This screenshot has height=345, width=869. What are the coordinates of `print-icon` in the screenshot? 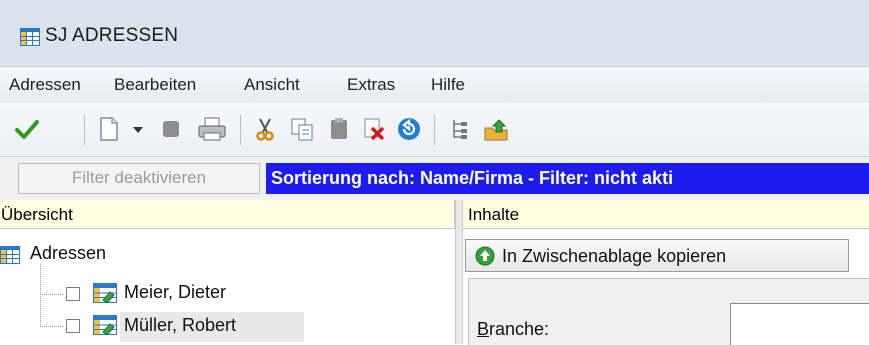 It's located at (212, 129).